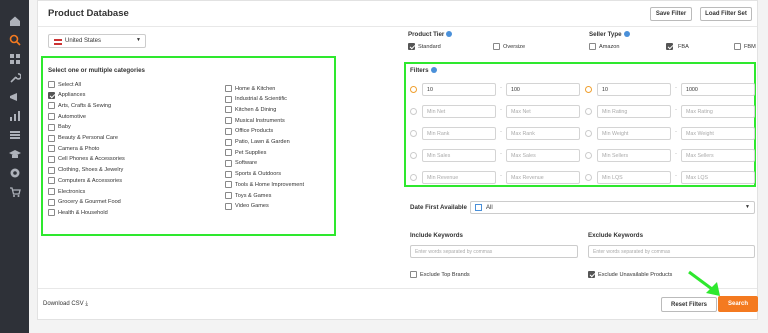 Image resolution: width=768 pixels, height=333 pixels. Describe the element at coordinates (14, 58) in the screenshot. I see `grid-icon` at that location.